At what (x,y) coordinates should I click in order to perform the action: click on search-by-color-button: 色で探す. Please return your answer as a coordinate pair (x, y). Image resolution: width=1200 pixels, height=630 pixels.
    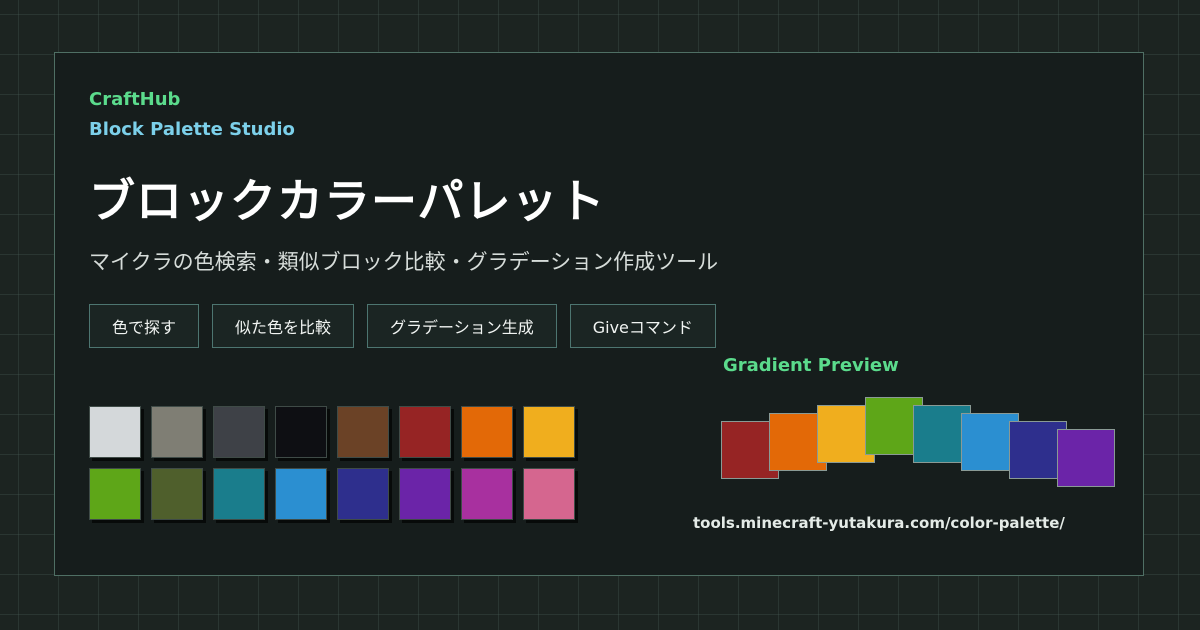
    Looking at the image, I should click on (144, 326).